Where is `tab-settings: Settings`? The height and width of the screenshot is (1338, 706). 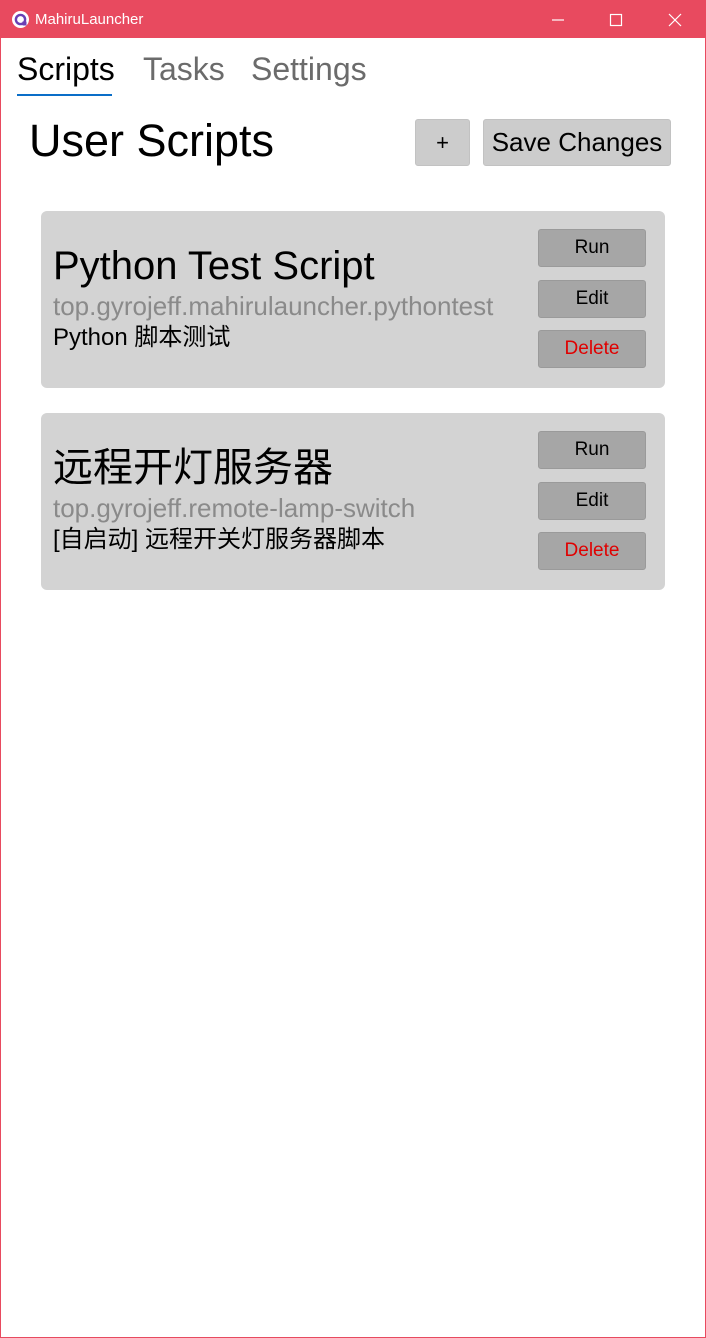
tab-settings: Settings is located at coordinates (309, 69).